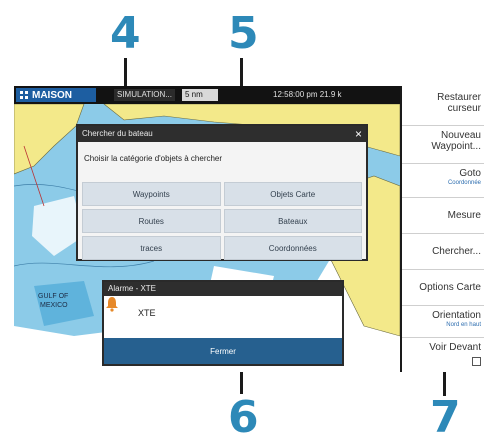 The height and width of the screenshot is (448, 490). What do you see at coordinates (443, 322) in the screenshot?
I see `menu-item-orientation: Orientation Nord en haut` at bounding box center [443, 322].